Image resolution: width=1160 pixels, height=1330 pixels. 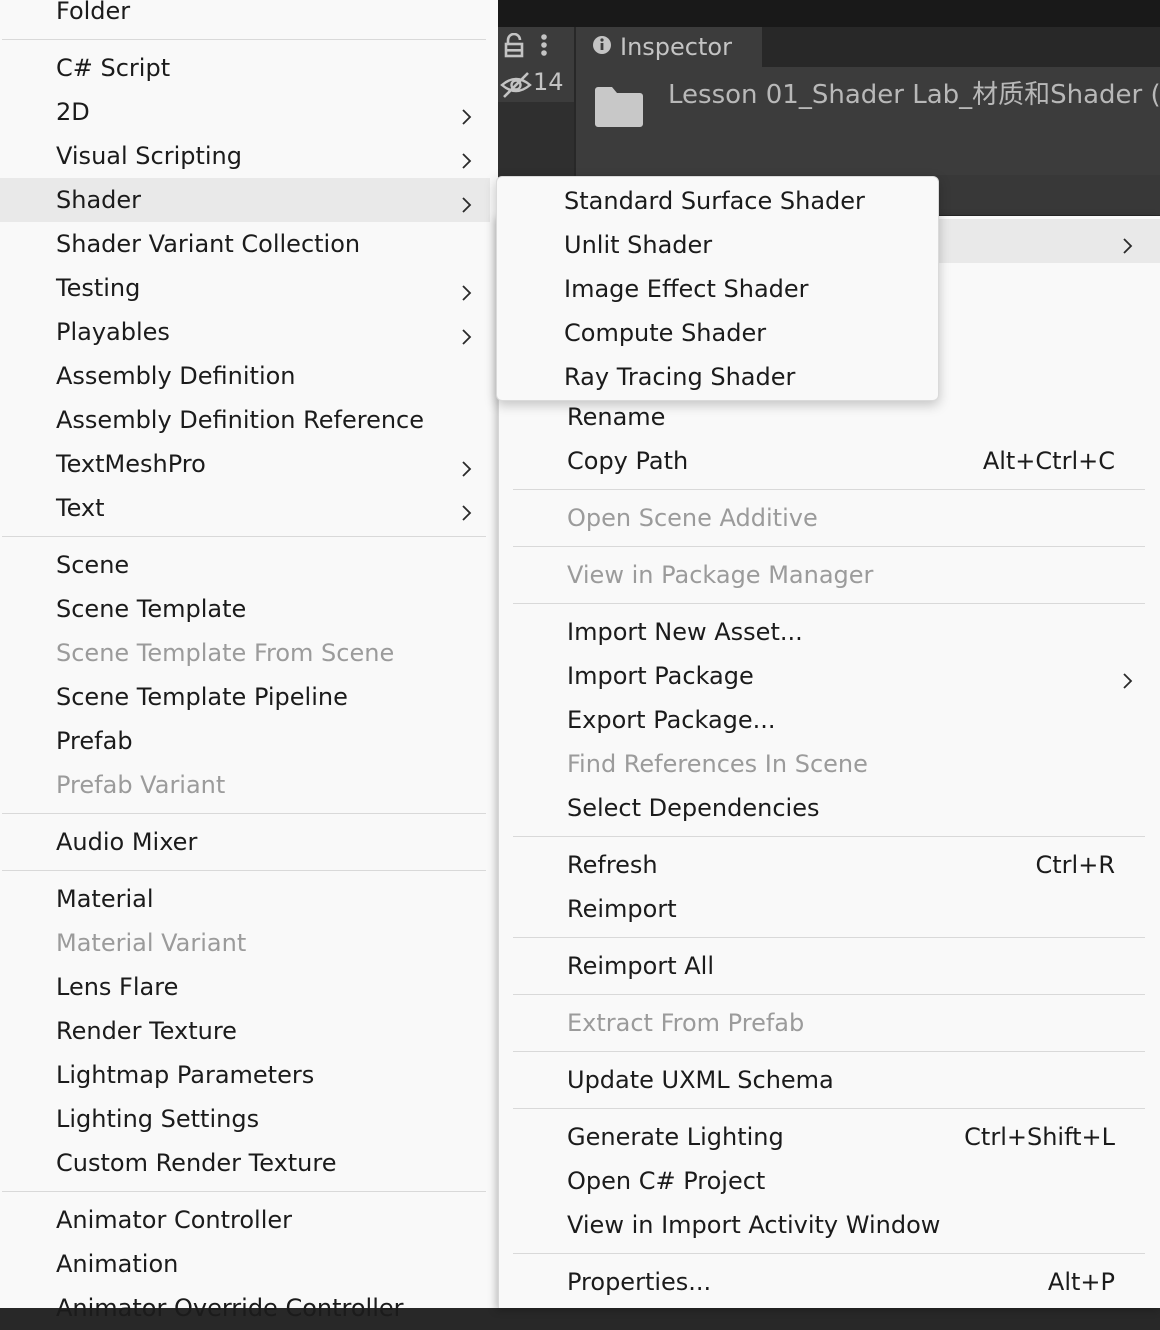 What do you see at coordinates (245, 842) in the screenshot?
I see `menu-item-audio-mixer: Audio Mixer` at bounding box center [245, 842].